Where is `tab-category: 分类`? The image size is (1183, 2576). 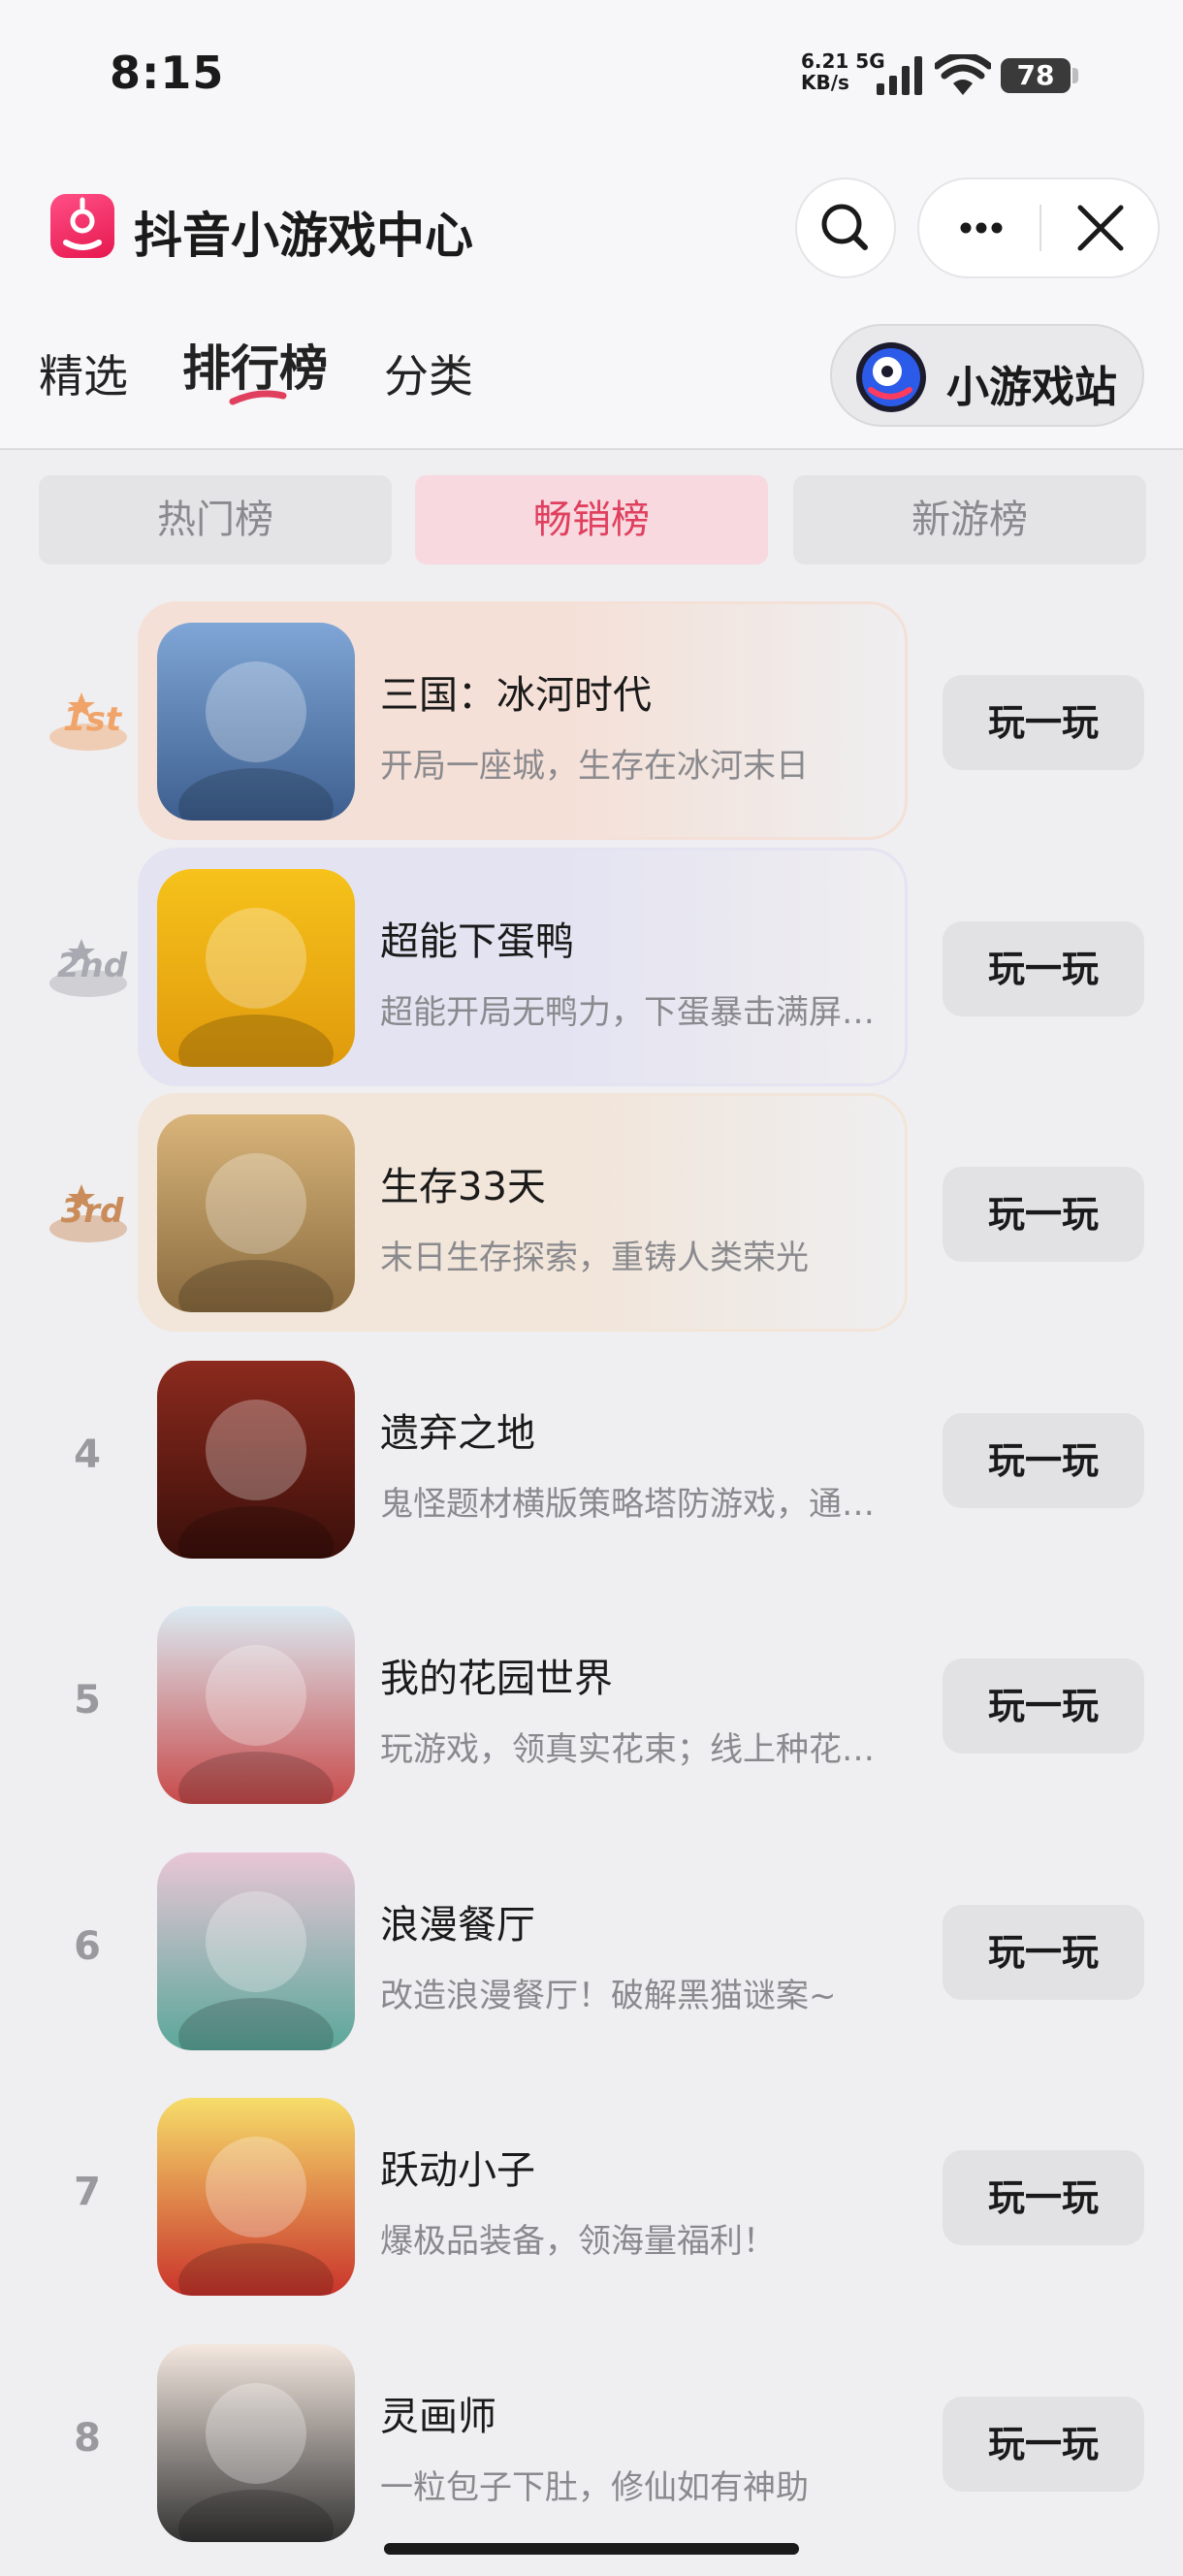
tab-category: 分类 is located at coordinates (428, 373).